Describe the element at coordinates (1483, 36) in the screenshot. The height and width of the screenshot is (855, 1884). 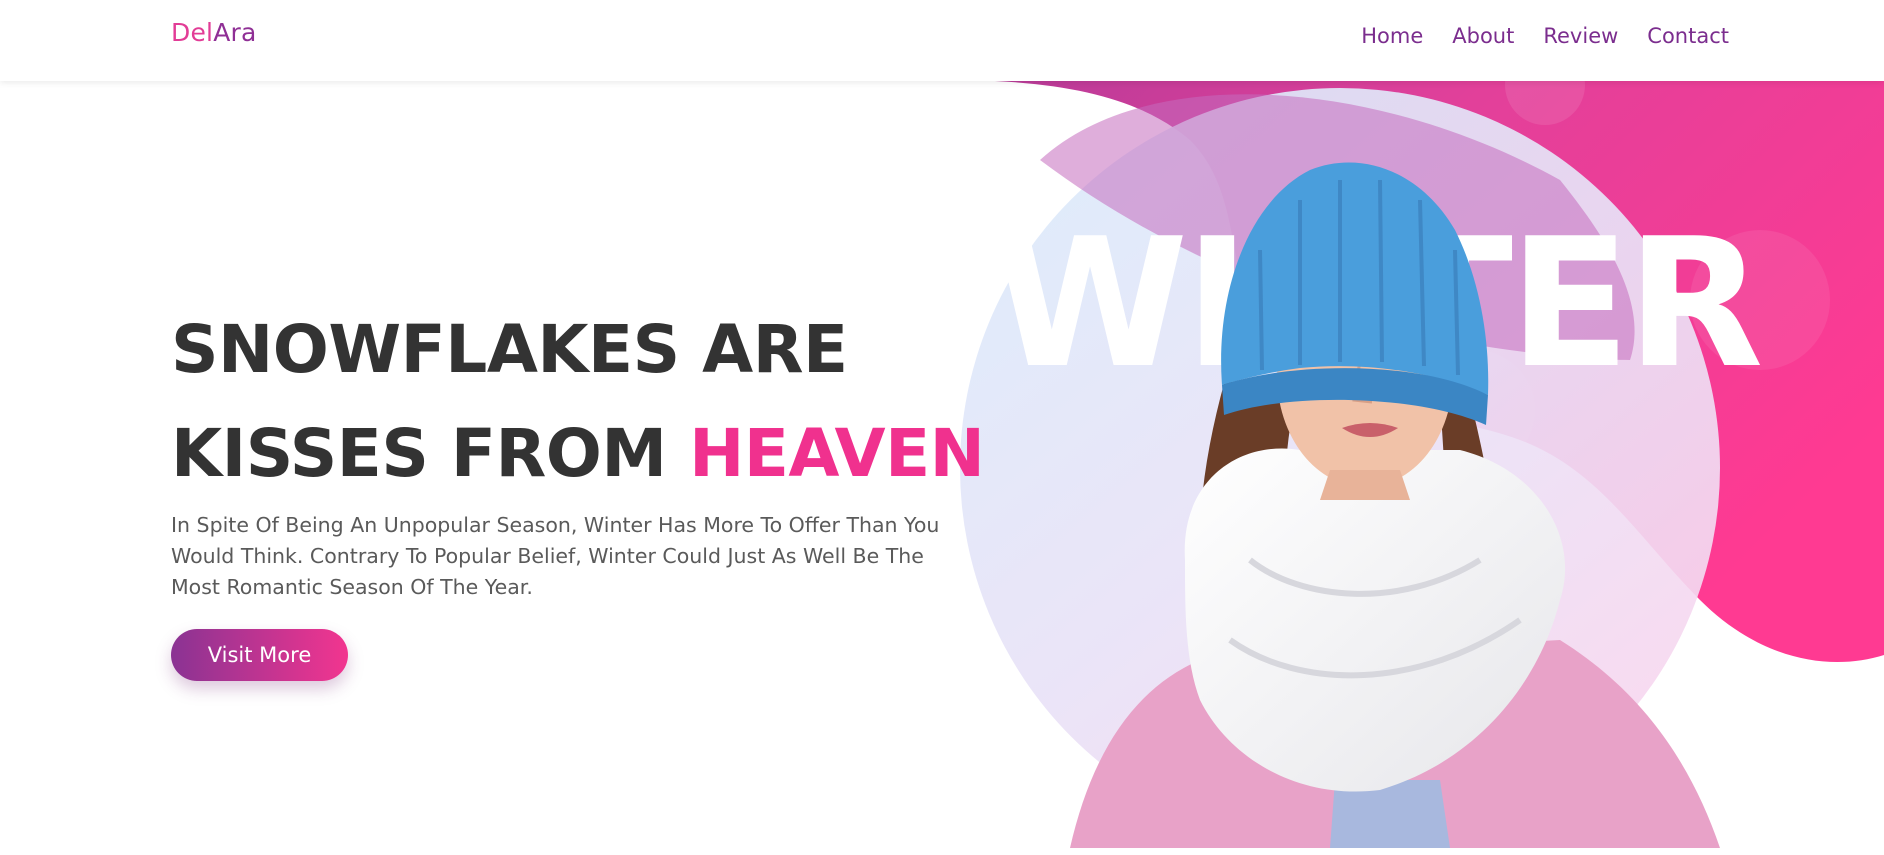
I see `nav-about: About` at that location.